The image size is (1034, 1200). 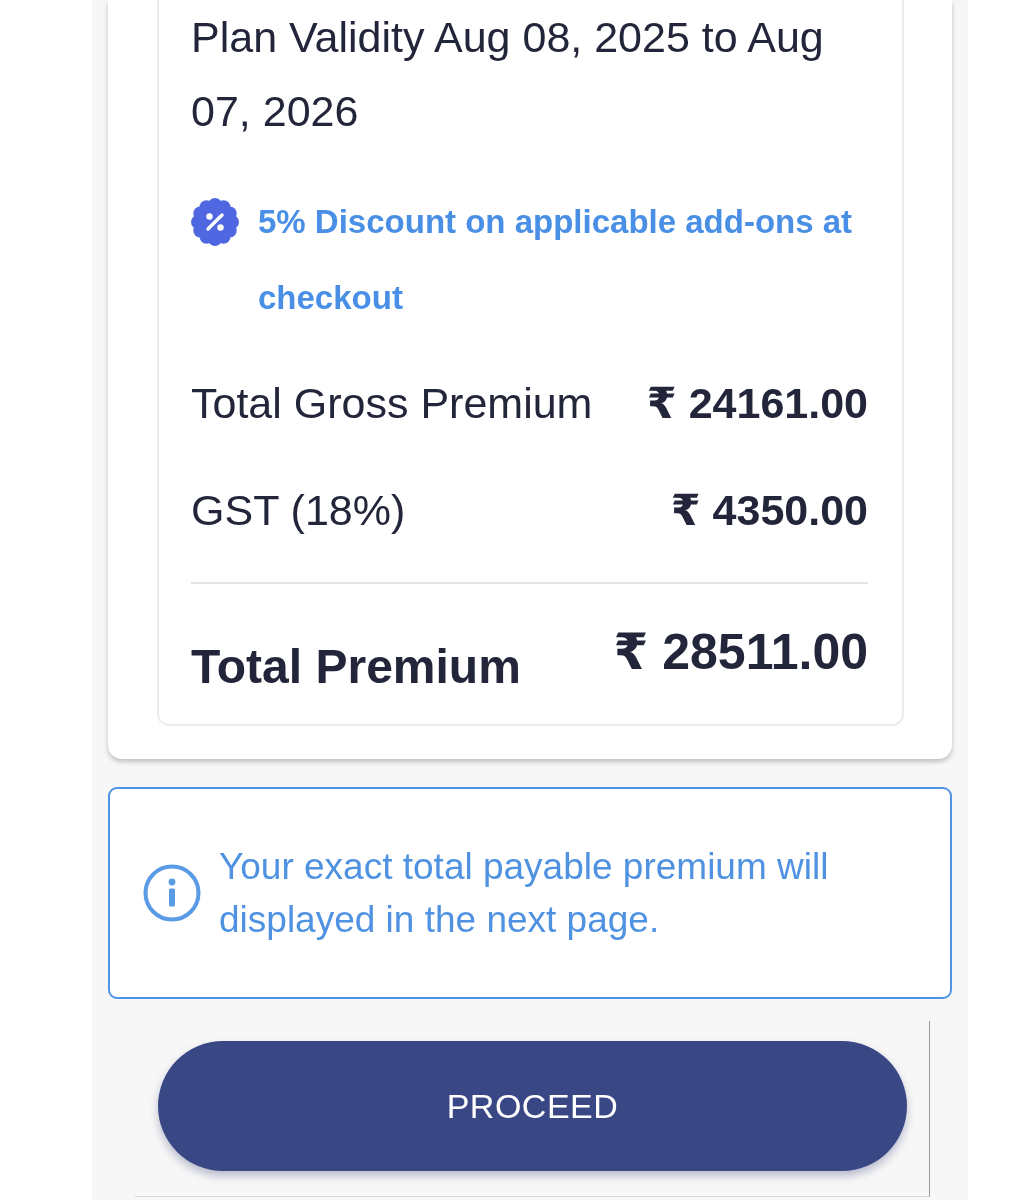 What do you see at coordinates (757, 403) in the screenshot?
I see `charge-amount: ₹ 24161.00` at bounding box center [757, 403].